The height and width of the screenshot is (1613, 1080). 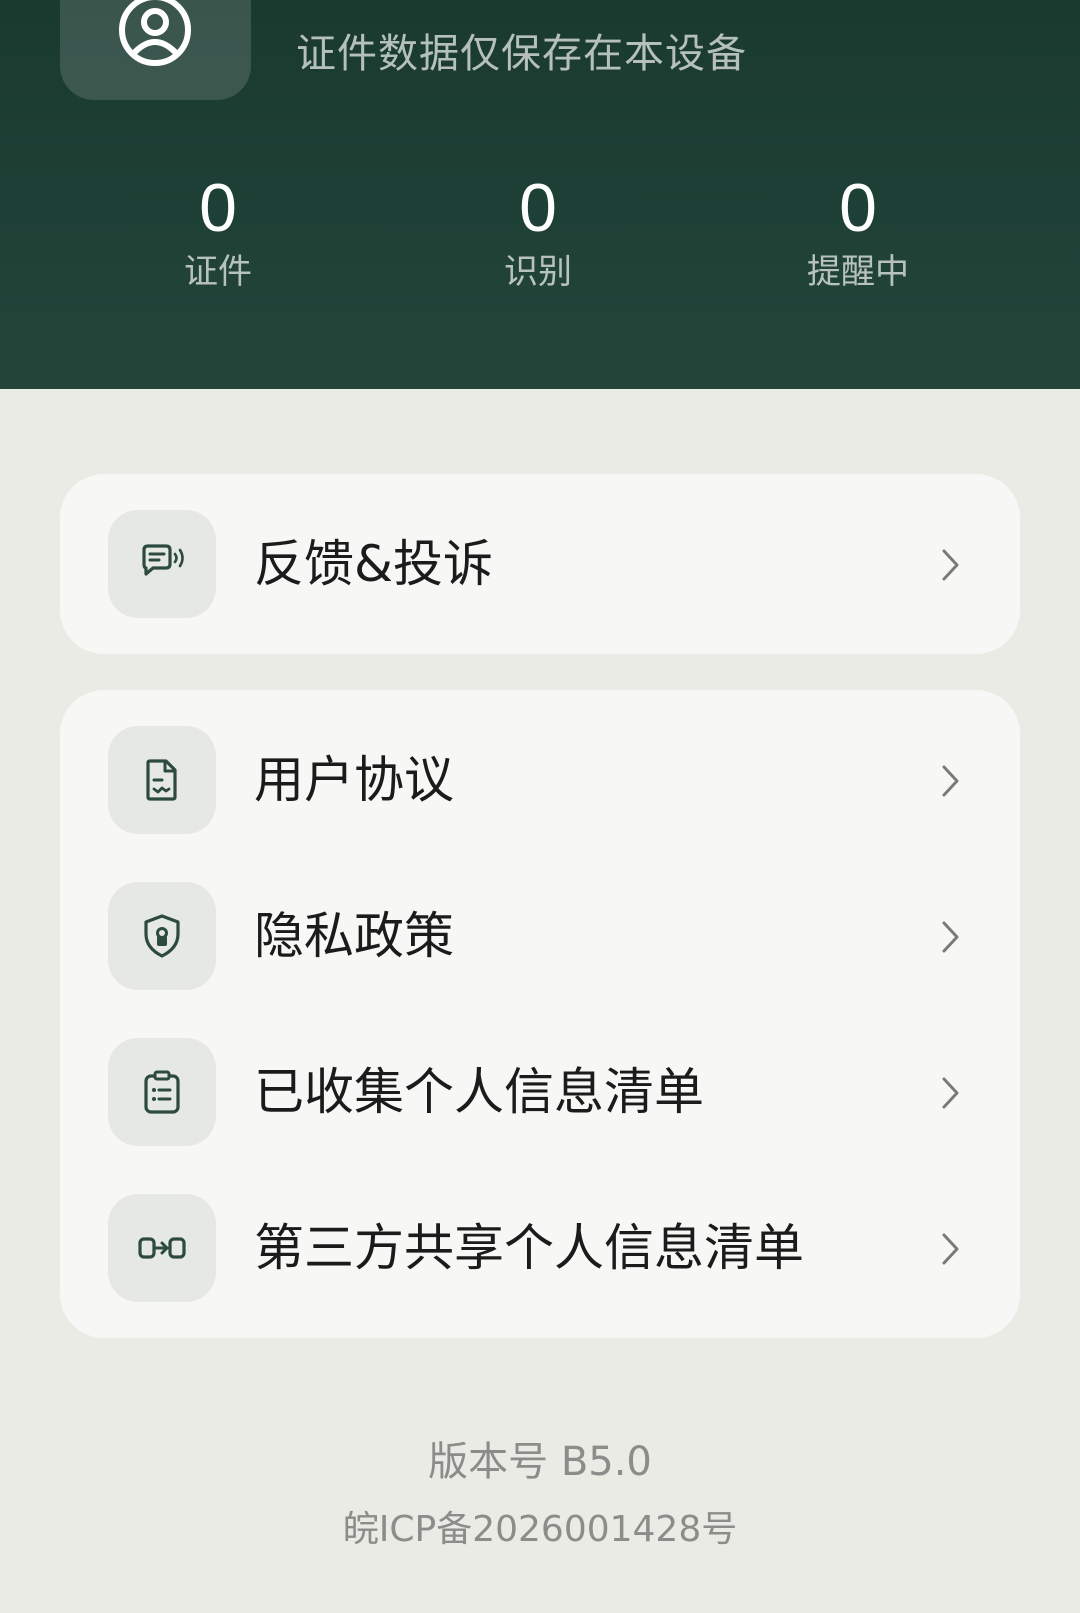 I want to click on menu-item-collected-info: 已收集个人信息清单, so click(x=540, y=1093).